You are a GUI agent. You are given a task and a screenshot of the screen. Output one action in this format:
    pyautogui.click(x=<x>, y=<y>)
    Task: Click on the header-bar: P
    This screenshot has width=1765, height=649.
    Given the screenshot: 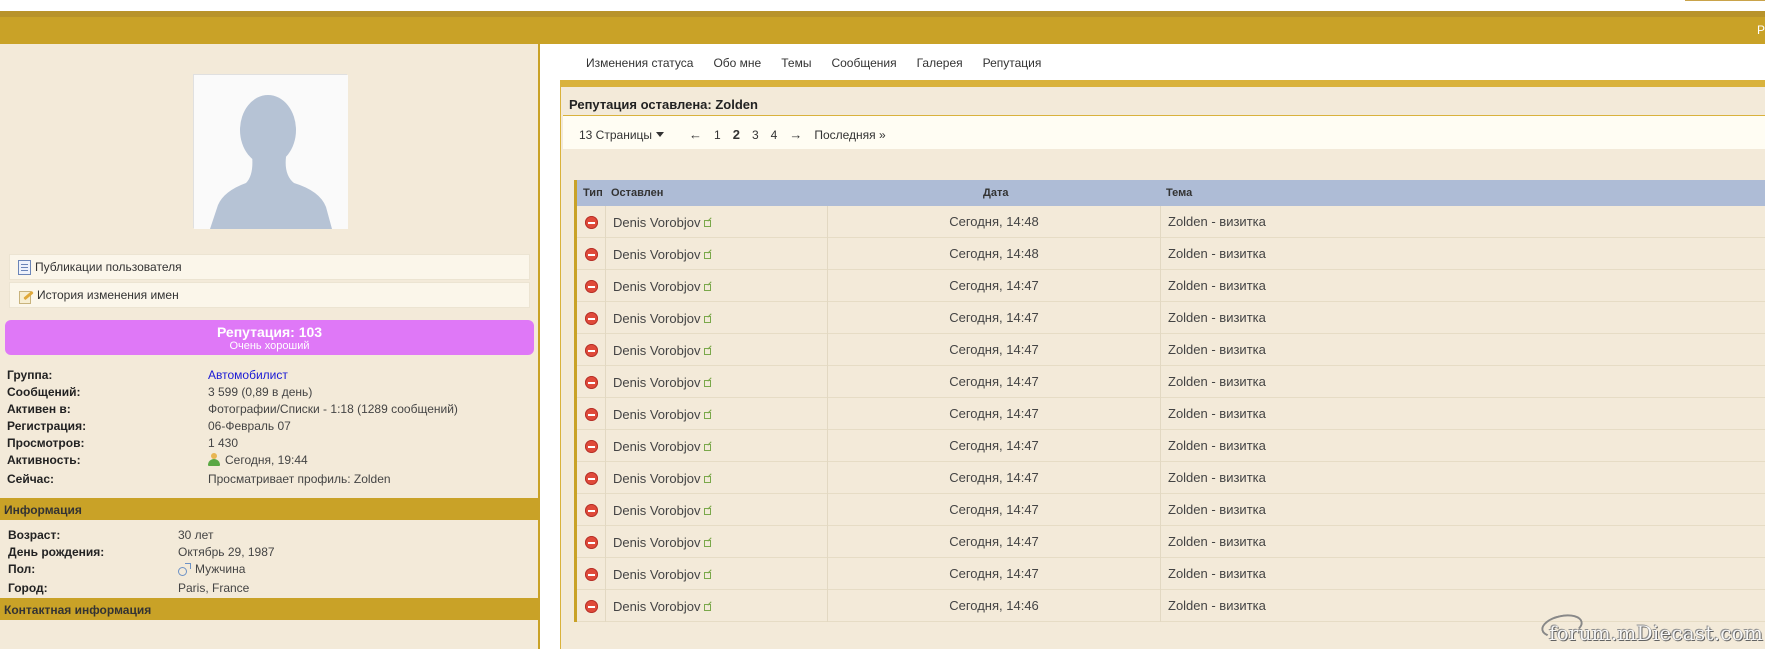 What is the action you would take?
    pyautogui.click(x=882, y=27)
    